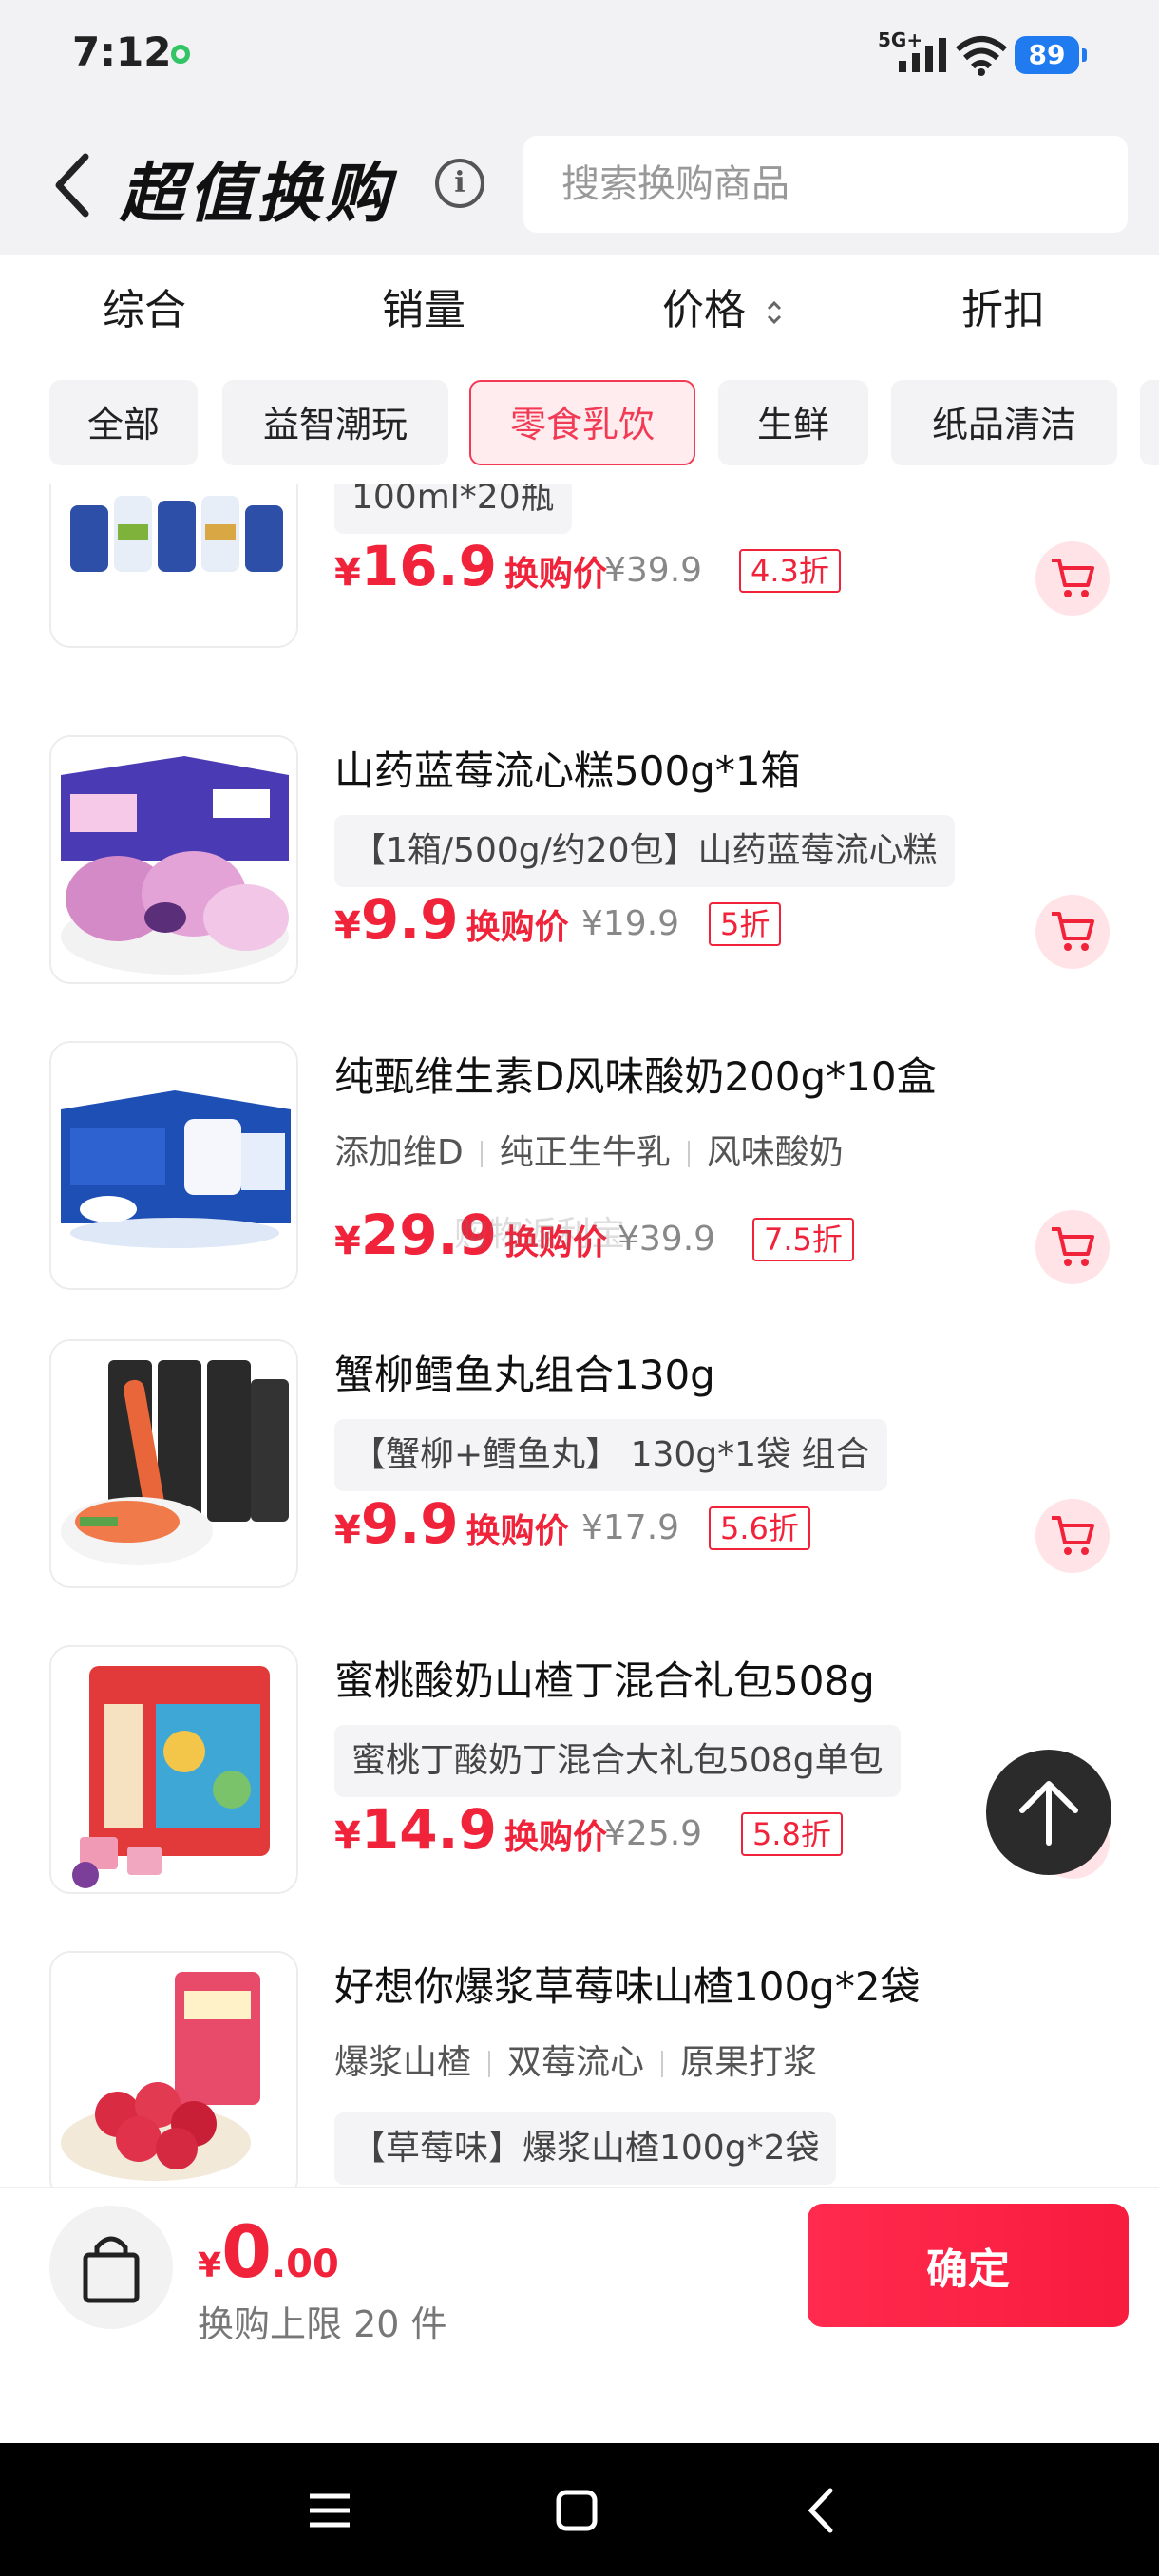 This screenshot has height=2576, width=1159. What do you see at coordinates (579, 2315) in the screenshot?
I see `checkout-bar: ¥0.00 换购上限 20 件 确定` at bounding box center [579, 2315].